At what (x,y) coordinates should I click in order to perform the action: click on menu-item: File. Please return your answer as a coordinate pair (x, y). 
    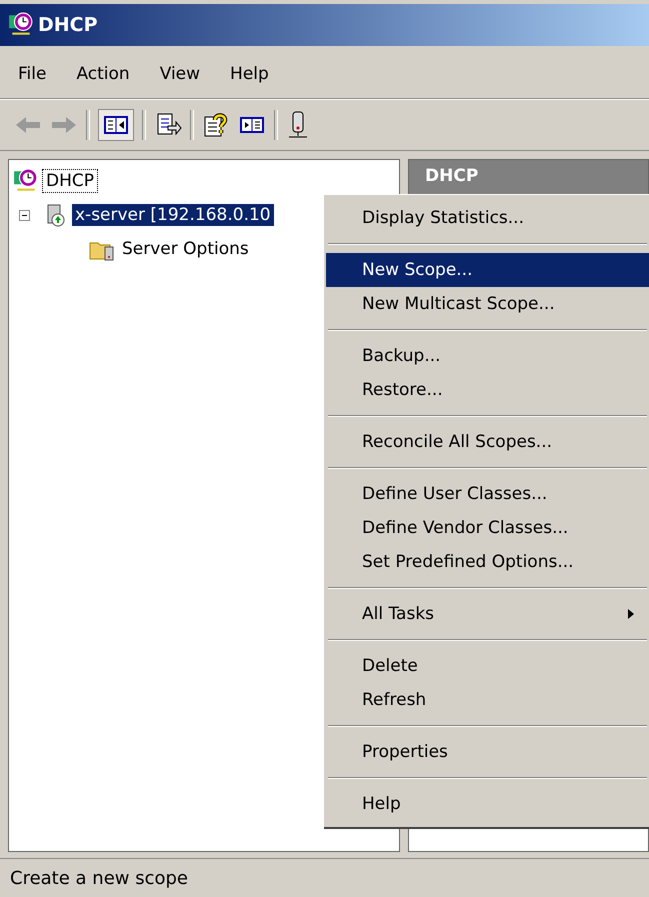
    Looking at the image, I should click on (32, 74).